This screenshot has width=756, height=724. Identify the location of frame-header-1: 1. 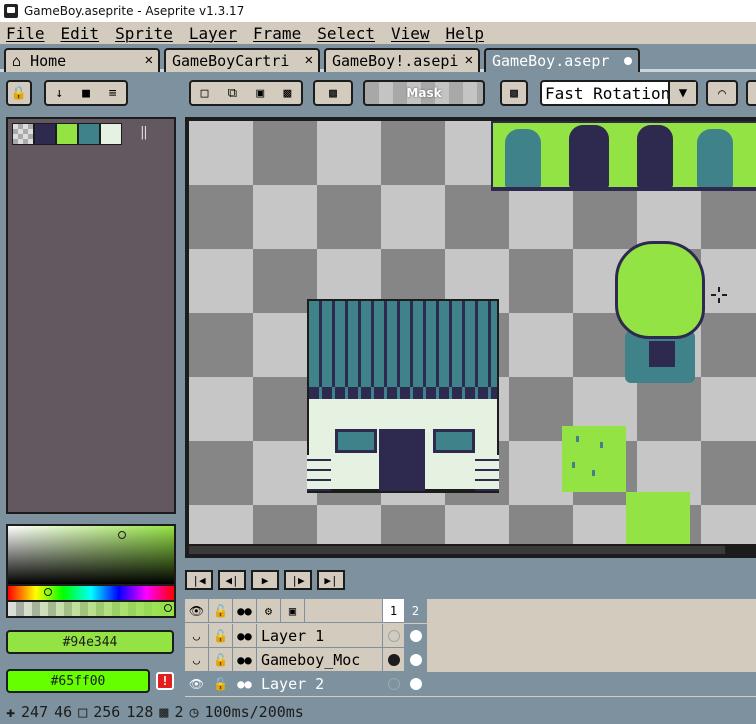
(394, 611).